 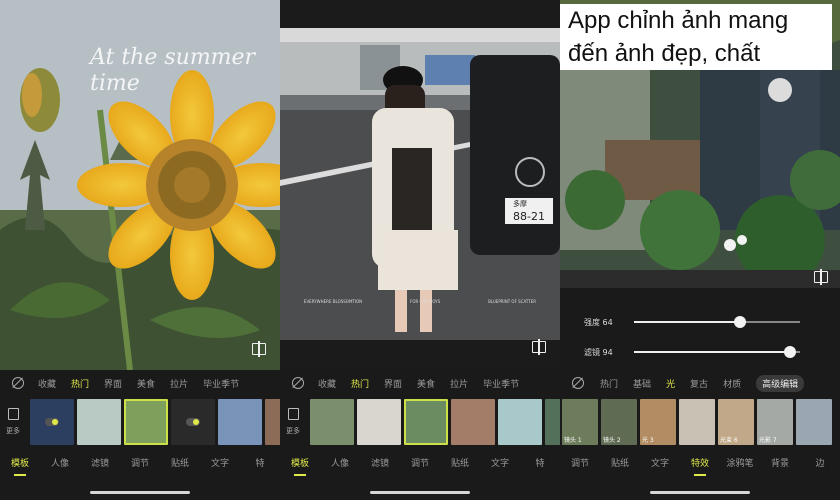 What do you see at coordinates (780, 465) in the screenshot?
I see `nav-background: 背景` at bounding box center [780, 465].